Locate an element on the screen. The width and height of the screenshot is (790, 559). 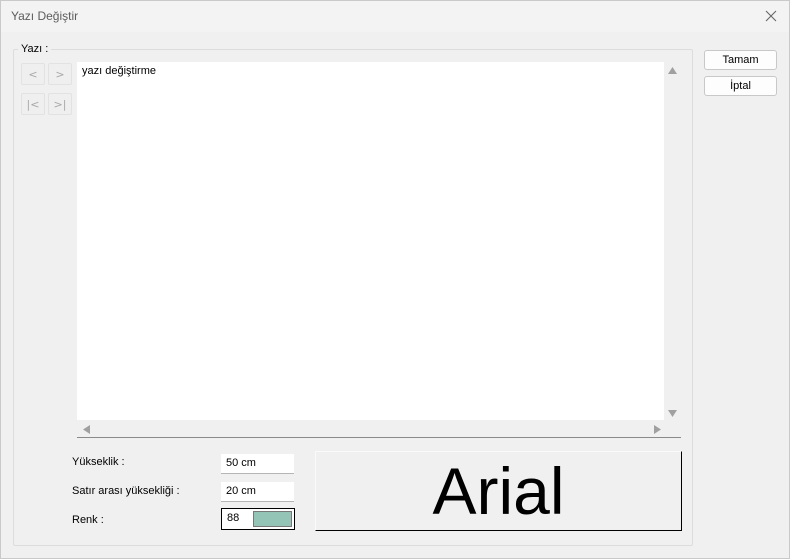
scroll-corner is located at coordinates (672, 428).